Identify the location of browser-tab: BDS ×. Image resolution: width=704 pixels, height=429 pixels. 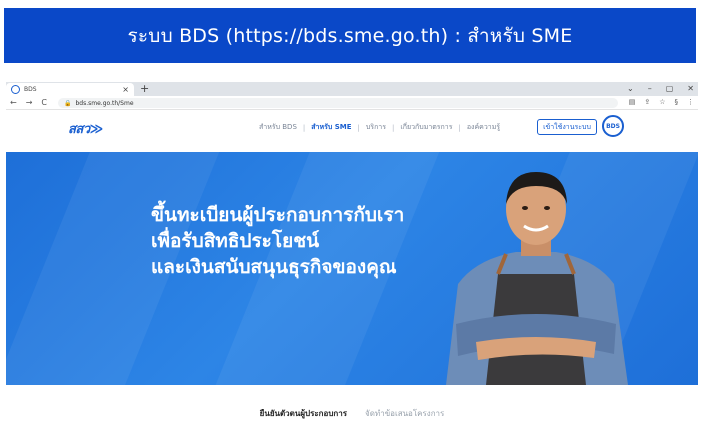
(70, 89).